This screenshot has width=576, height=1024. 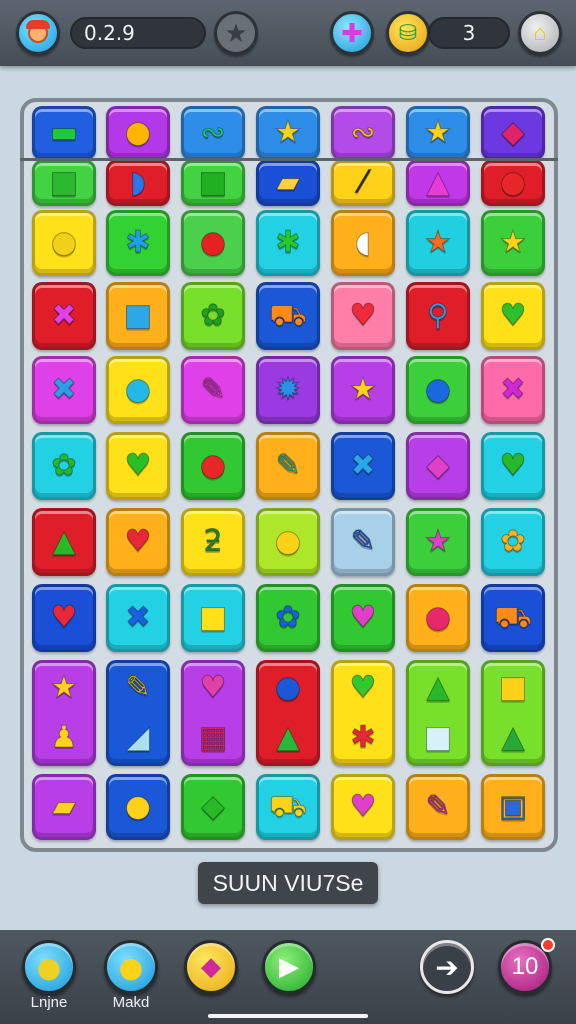 What do you see at coordinates (540, 33) in the screenshot?
I see `shop-cart-icon: ⌂` at bounding box center [540, 33].